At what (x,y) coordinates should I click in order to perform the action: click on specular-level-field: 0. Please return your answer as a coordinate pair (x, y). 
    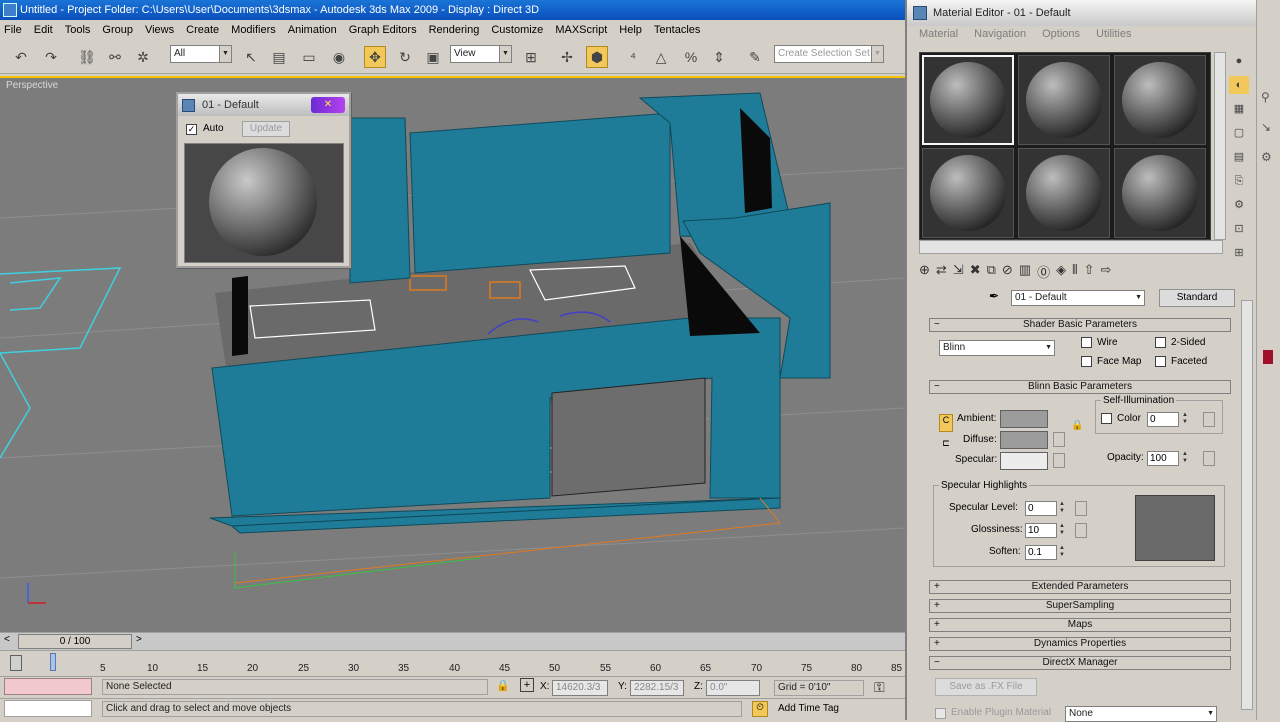
    Looking at the image, I should click on (1041, 508).